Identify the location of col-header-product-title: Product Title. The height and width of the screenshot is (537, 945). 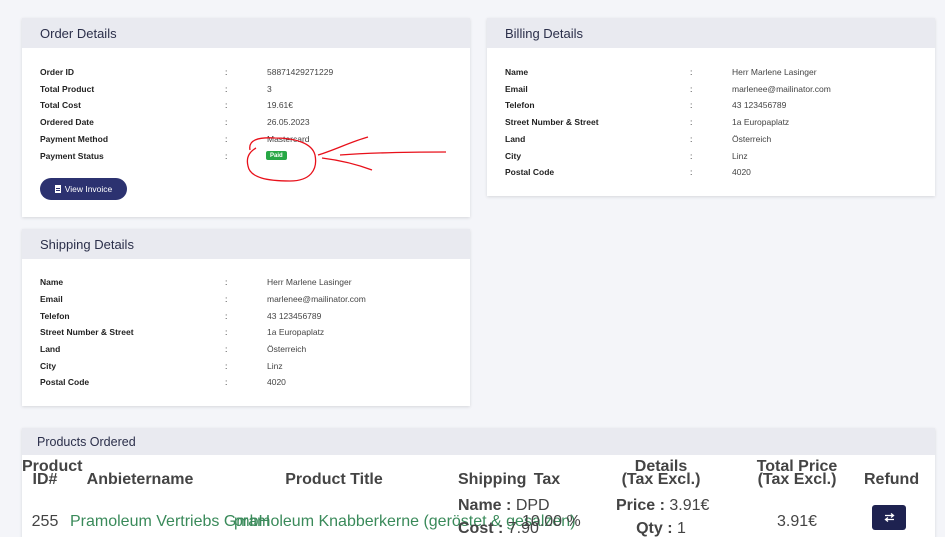
(334, 479).